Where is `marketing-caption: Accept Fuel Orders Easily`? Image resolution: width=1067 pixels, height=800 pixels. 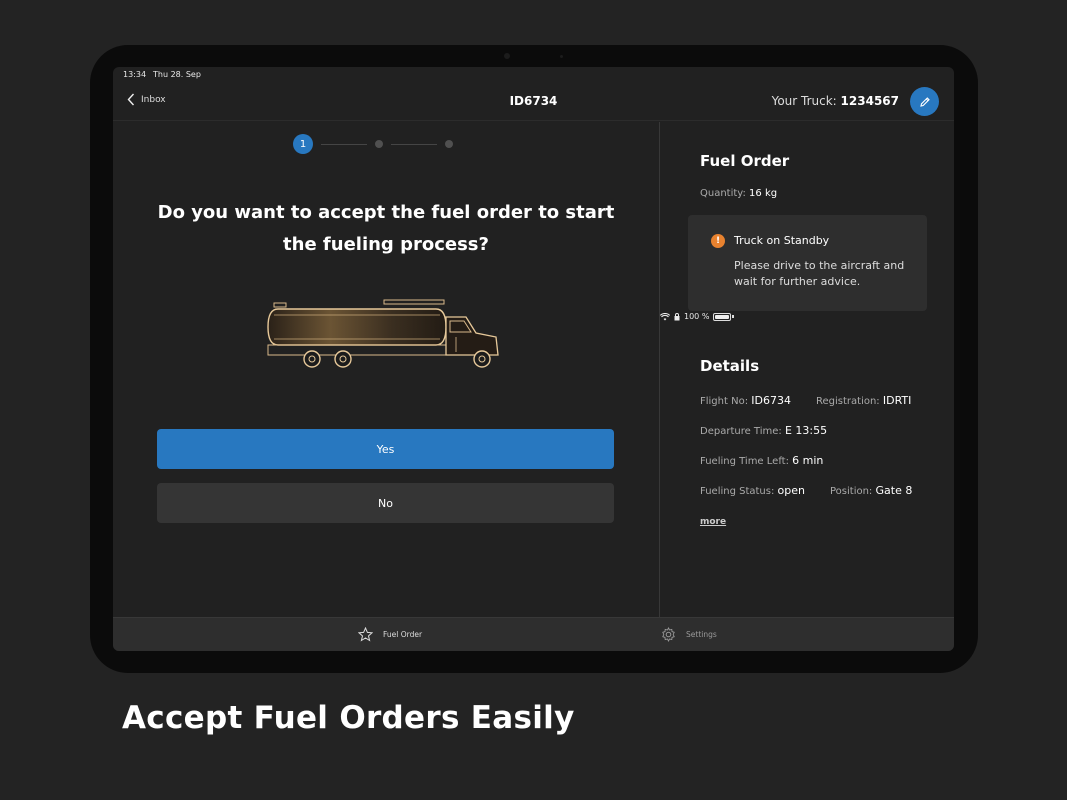 marketing-caption: Accept Fuel Orders Easily is located at coordinates (348, 718).